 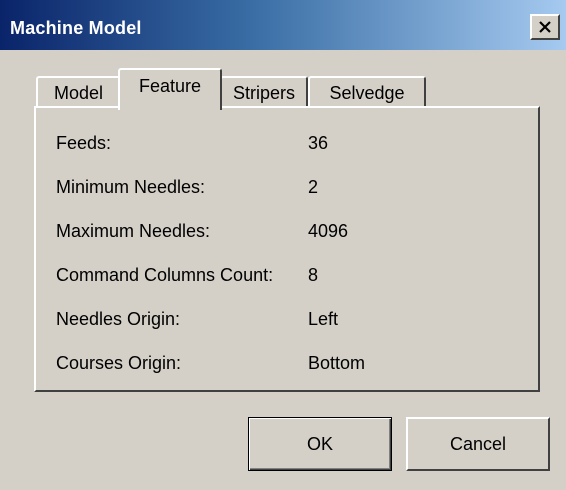 I want to click on ok-button-label: OK, so click(x=319, y=443).